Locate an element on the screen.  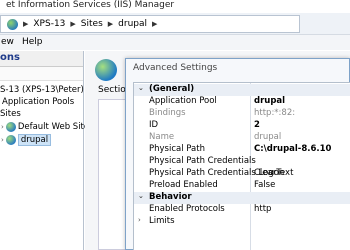
tree-item-default-web-site: › Default Web Site is located at coordinates (45, 127).